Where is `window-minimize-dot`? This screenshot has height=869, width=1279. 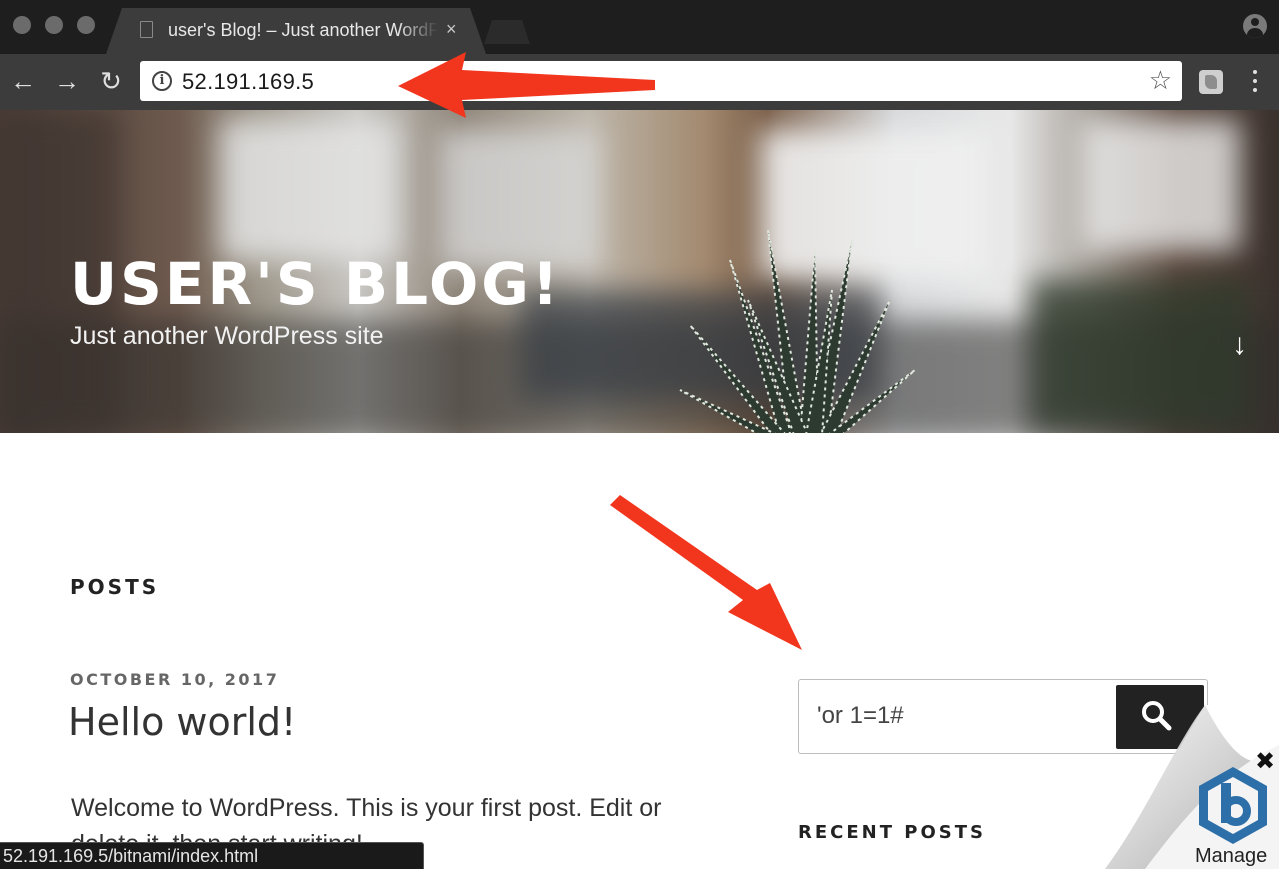
window-minimize-dot is located at coordinates (54, 25).